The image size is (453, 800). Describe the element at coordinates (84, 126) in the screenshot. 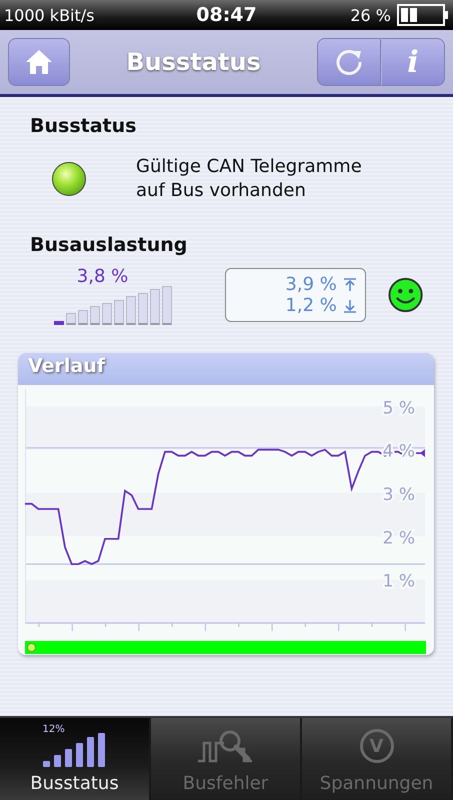

I see `section-heading: Busstatus` at that location.